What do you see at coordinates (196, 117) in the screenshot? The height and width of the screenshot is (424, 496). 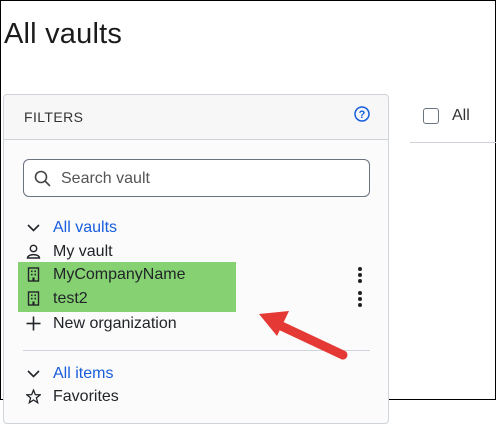 I see `filters-header: FILTERS ?` at bounding box center [196, 117].